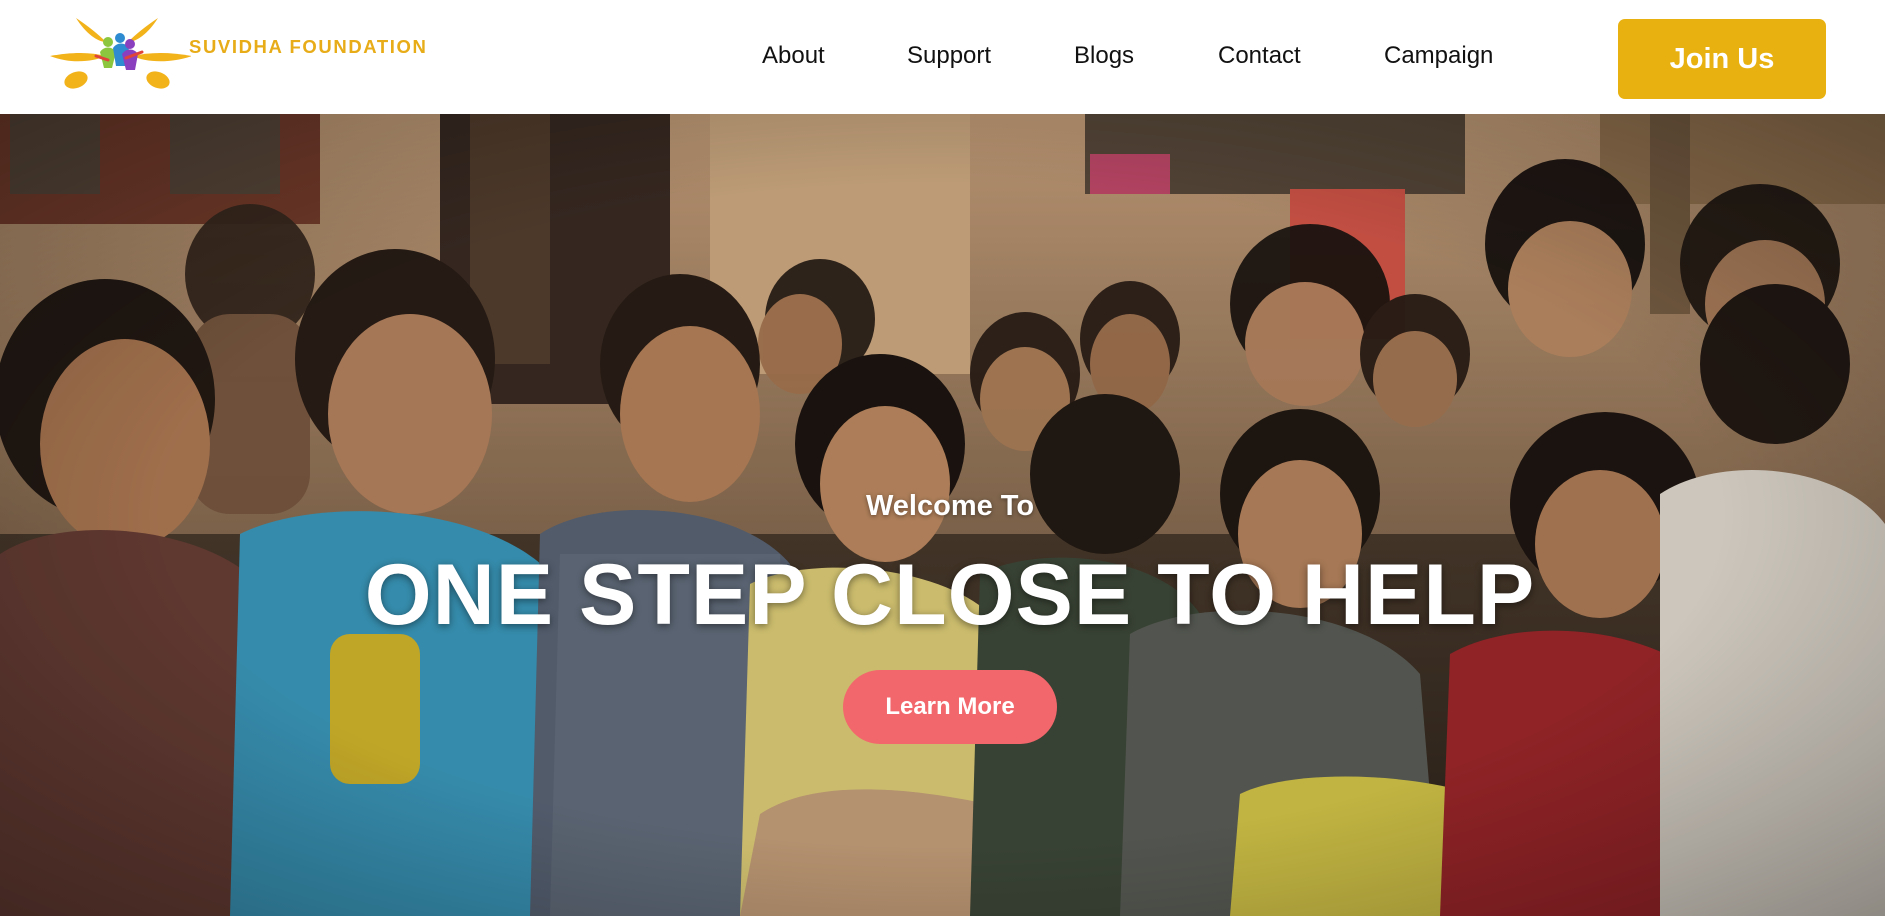 The height and width of the screenshot is (916, 1885). What do you see at coordinates (1259, 56) in the screenshot?
I see `nav-item-contact: Contact` at bounding box center [1259, 56].